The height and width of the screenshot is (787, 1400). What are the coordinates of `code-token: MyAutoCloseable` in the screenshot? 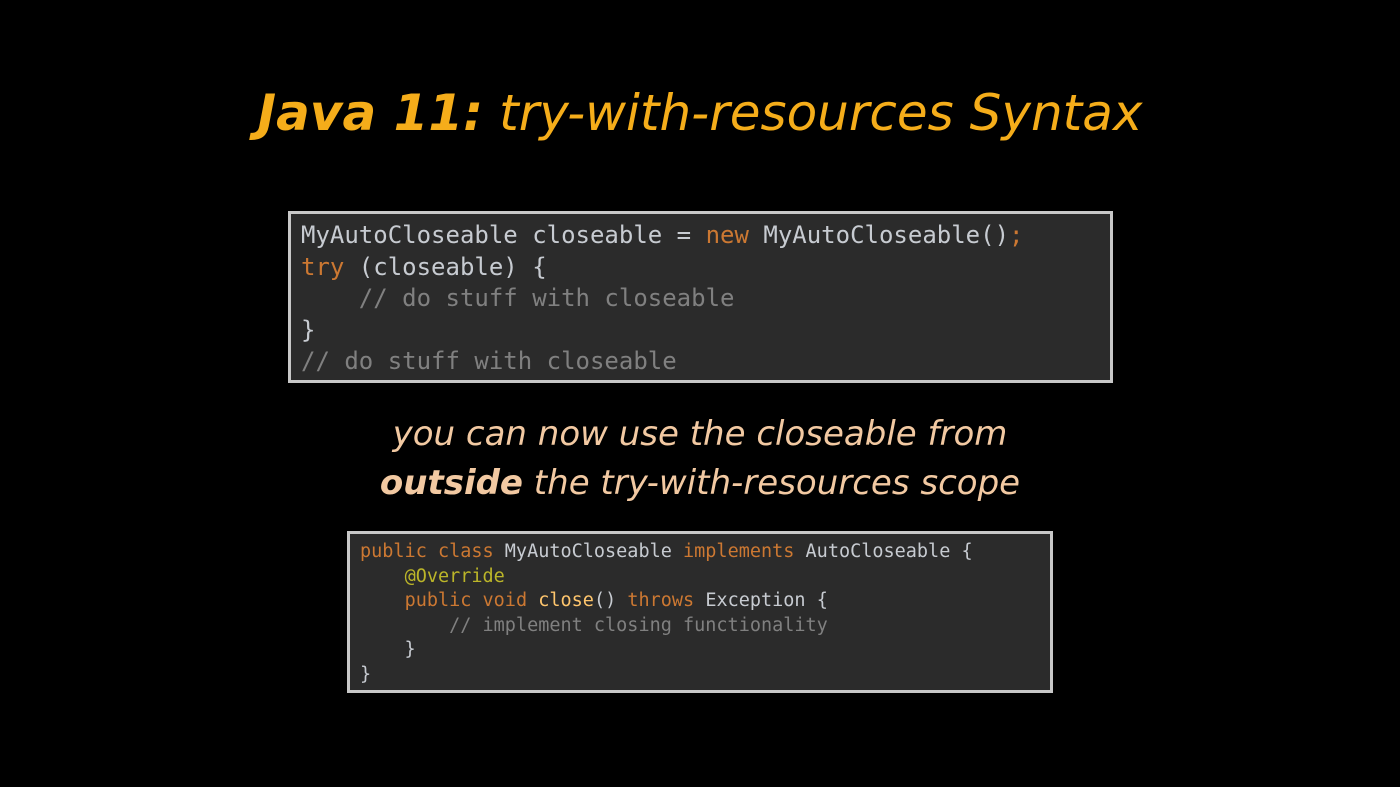 It's located at (588, 551).